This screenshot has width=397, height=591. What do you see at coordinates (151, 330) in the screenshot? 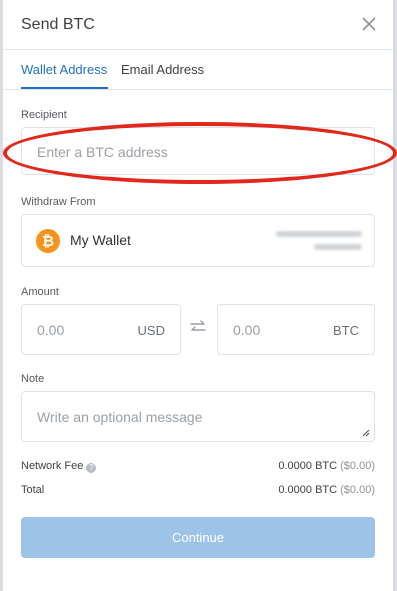
I see `usd-unit: USD` at bounding box center [151, 330].